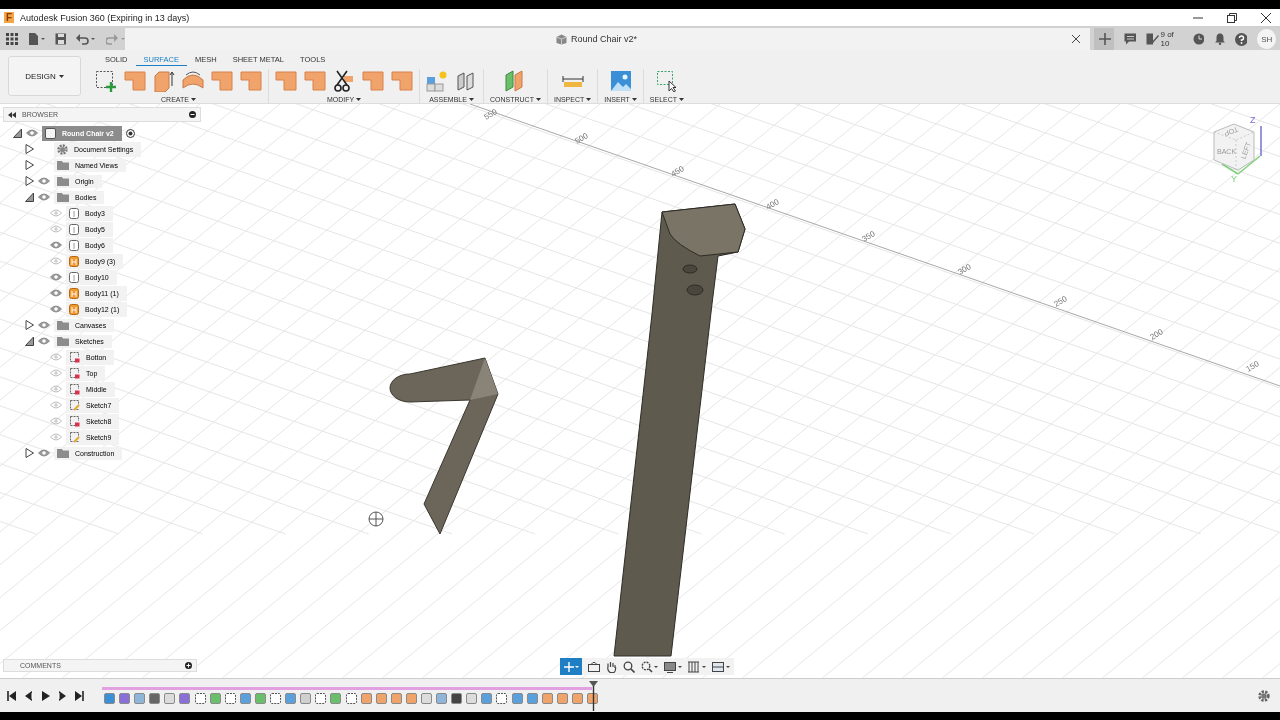  Describe the element at coordinates (193, 81) in the screenshot. I see `sweep-icon` at that location.